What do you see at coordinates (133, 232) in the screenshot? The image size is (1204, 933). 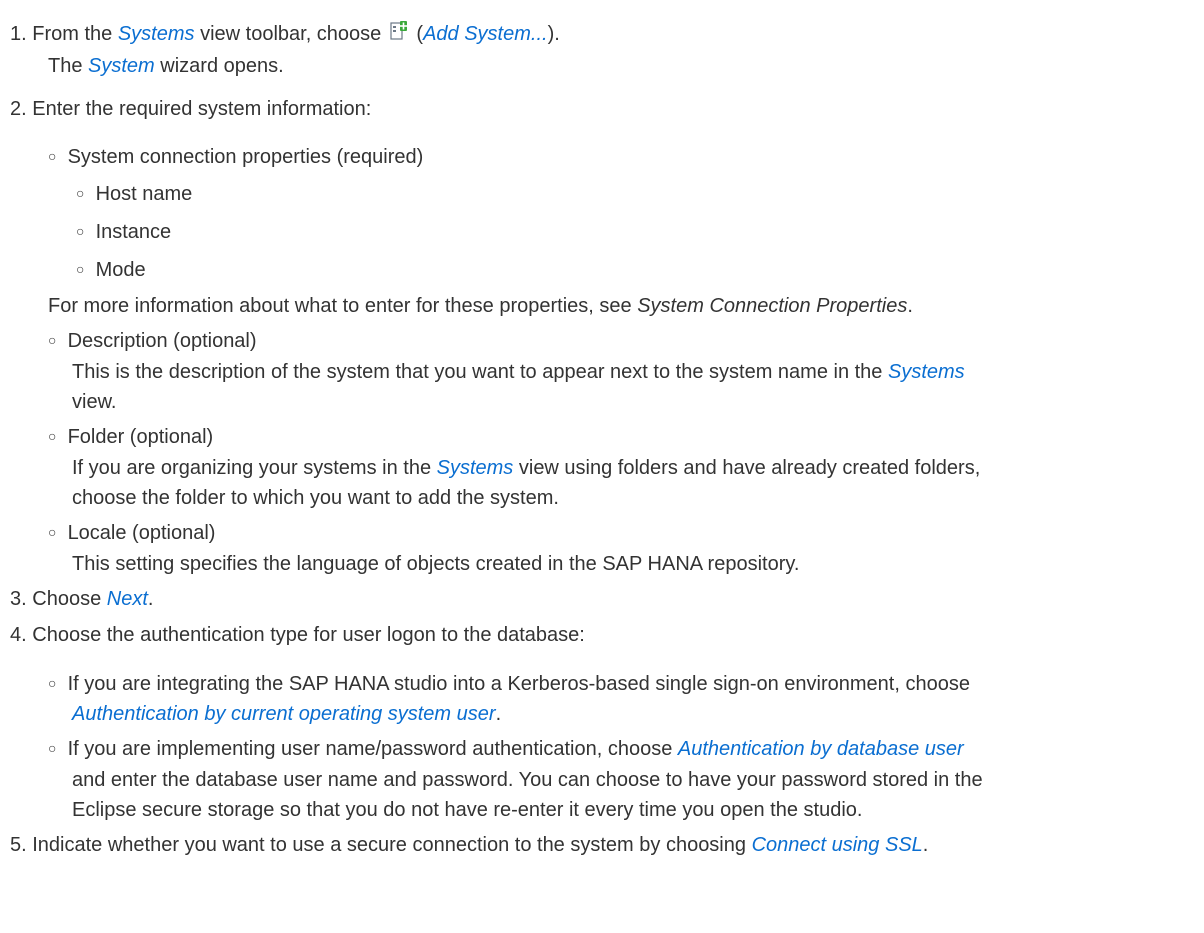 I see `sub-item-label: Instance` at bounding box center [133, 232].